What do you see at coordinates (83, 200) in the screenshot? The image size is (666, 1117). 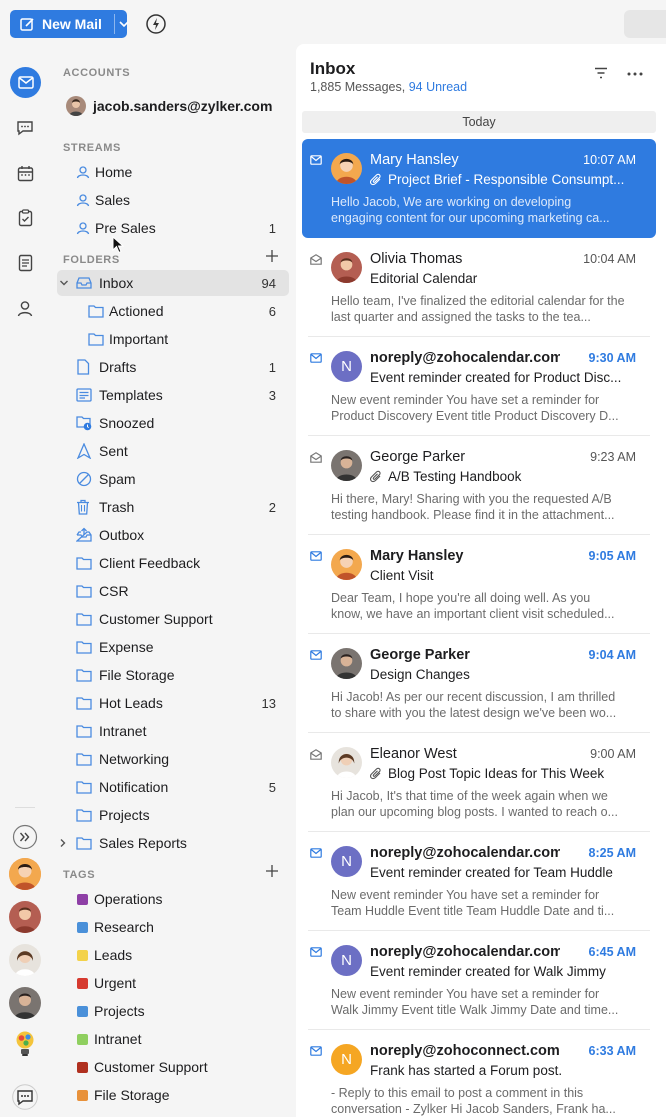 I see `stream-icon` at bounding box center [83, 200].